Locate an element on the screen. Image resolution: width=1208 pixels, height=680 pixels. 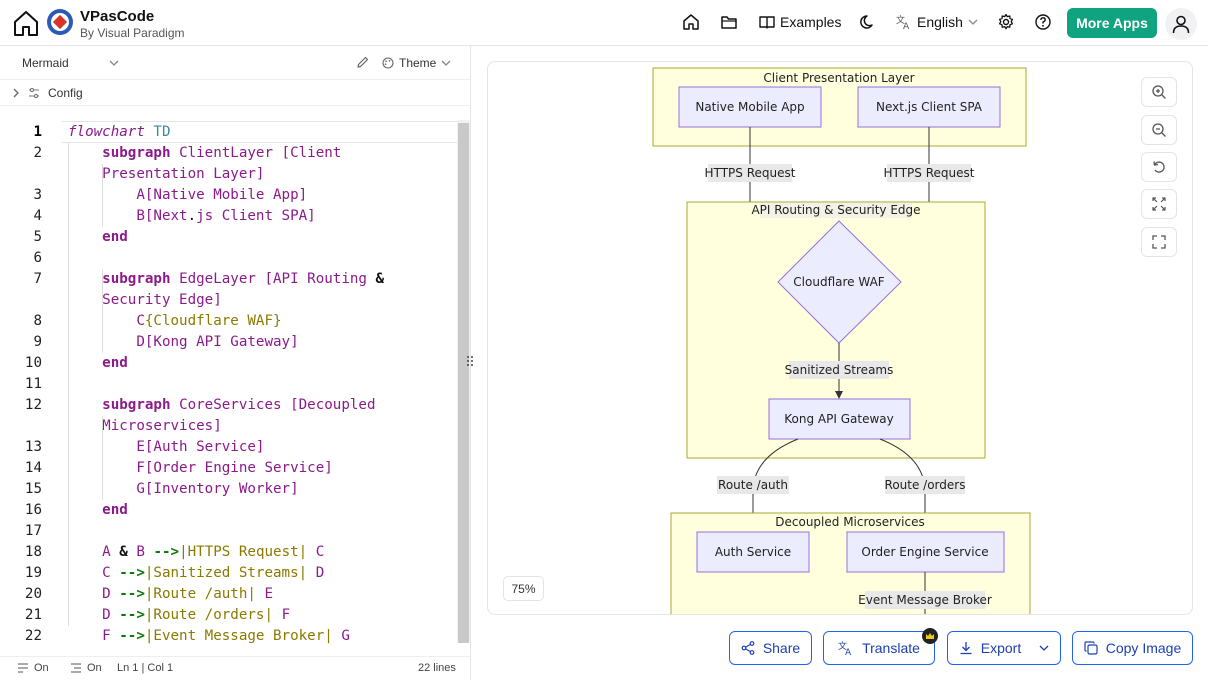
help-icon is located at coordinates (1043, 22).